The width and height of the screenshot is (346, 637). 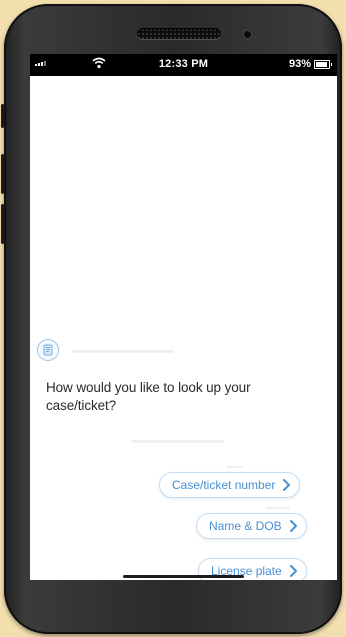 I want to click on status-bar: 12:33 PM 93%, so click(x=183, y=65).